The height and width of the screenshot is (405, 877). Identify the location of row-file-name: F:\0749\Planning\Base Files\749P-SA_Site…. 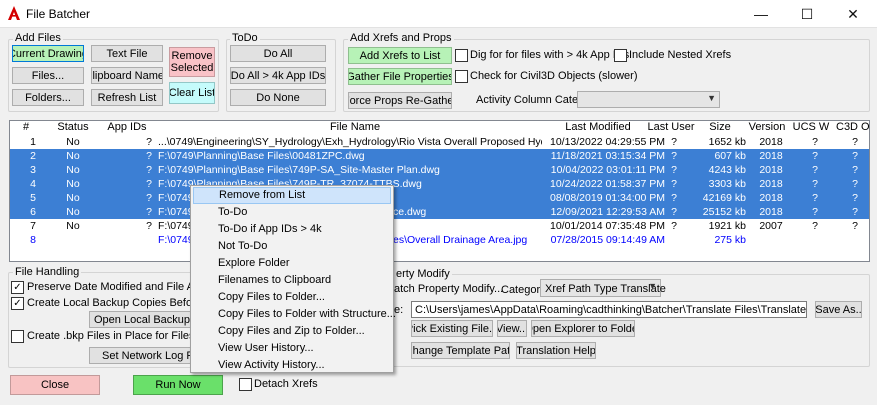
(299, 170).